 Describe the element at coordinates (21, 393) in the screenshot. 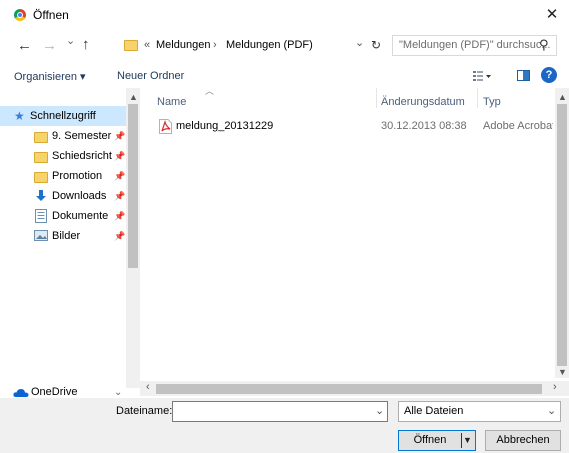

I see `cloud-icon` at that location.